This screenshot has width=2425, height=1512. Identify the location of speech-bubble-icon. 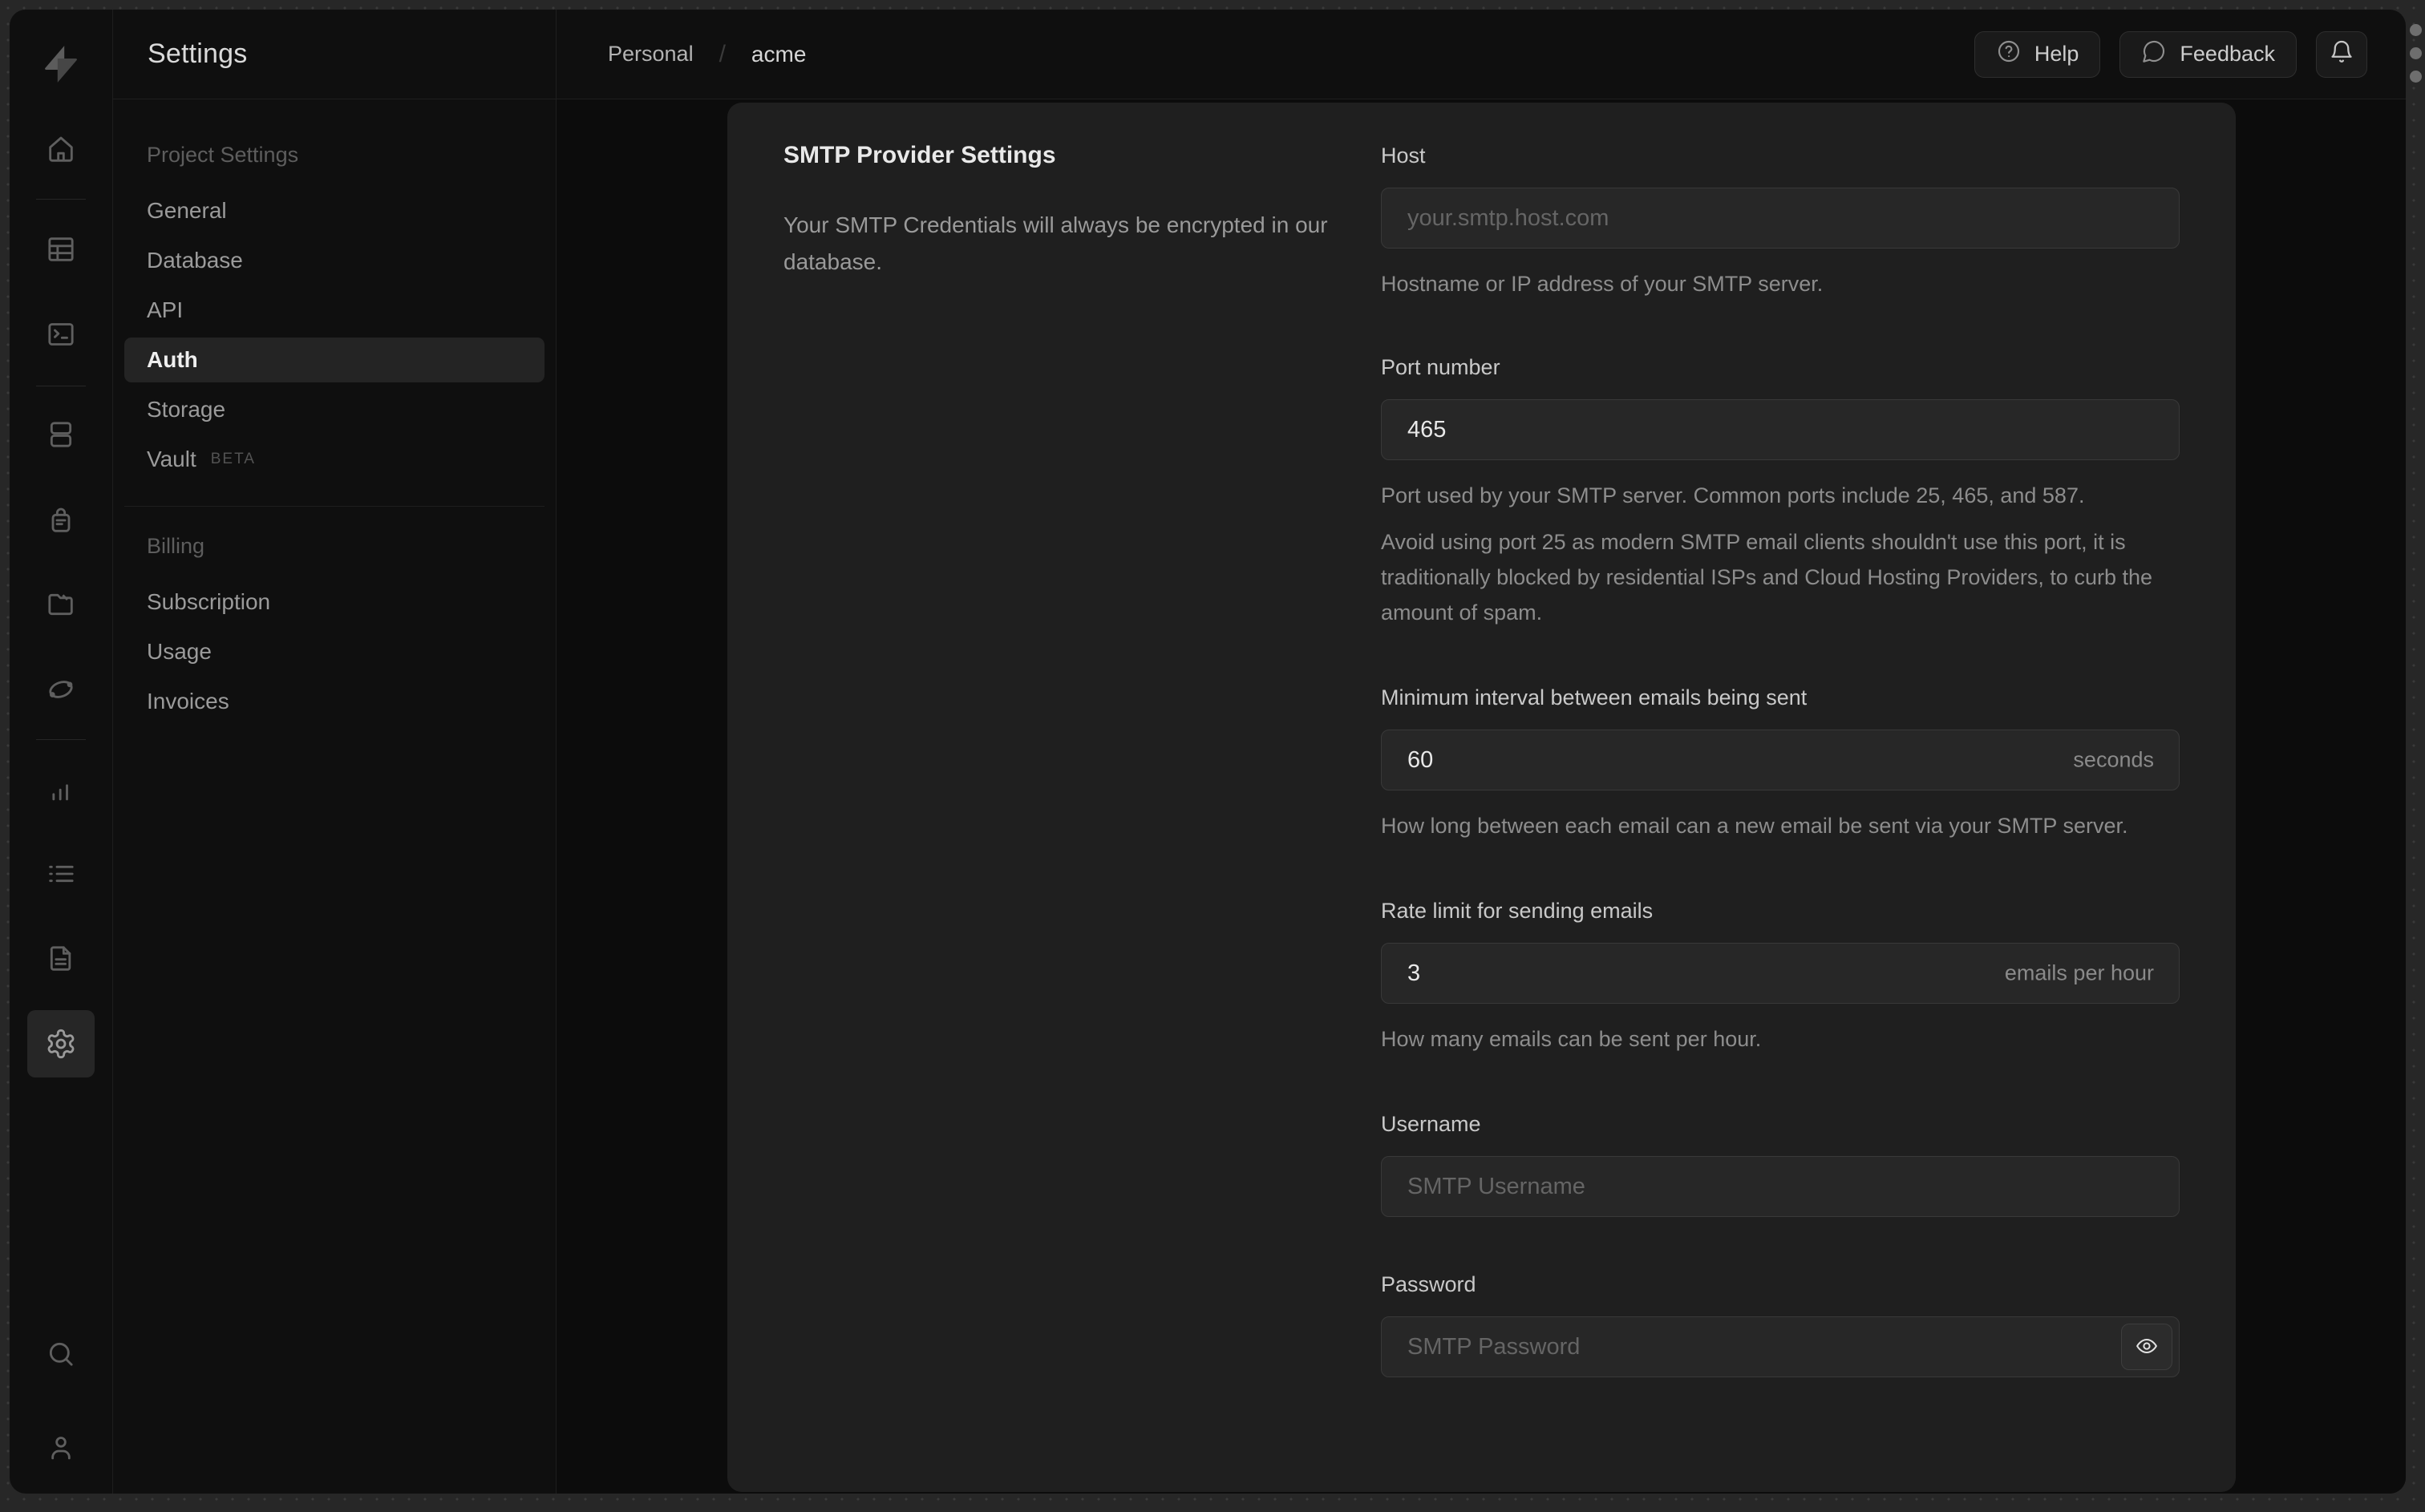
(2154, 54).